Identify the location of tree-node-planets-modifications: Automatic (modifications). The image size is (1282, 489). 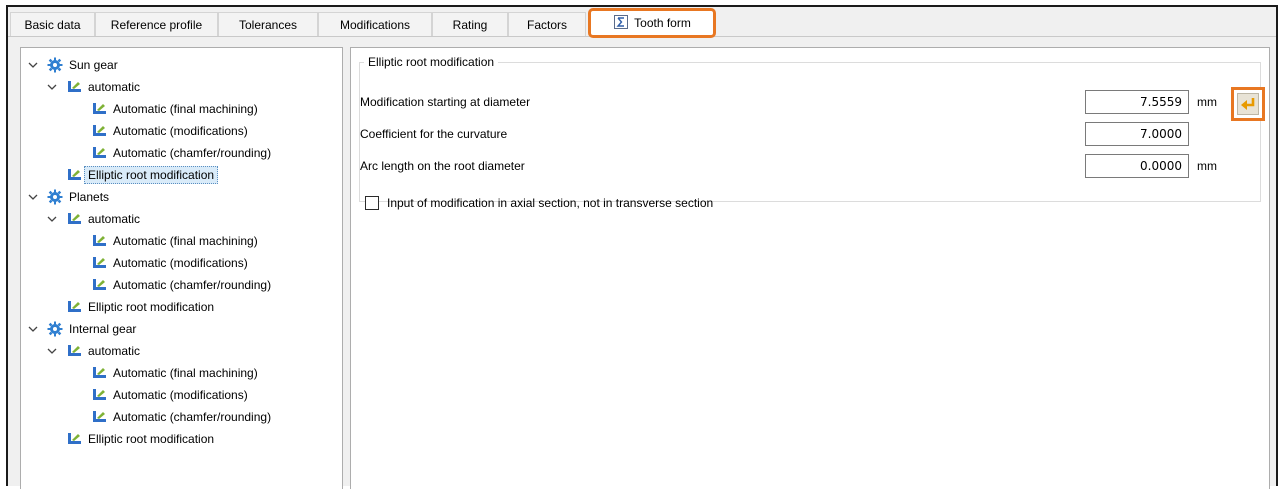
(168, 263).